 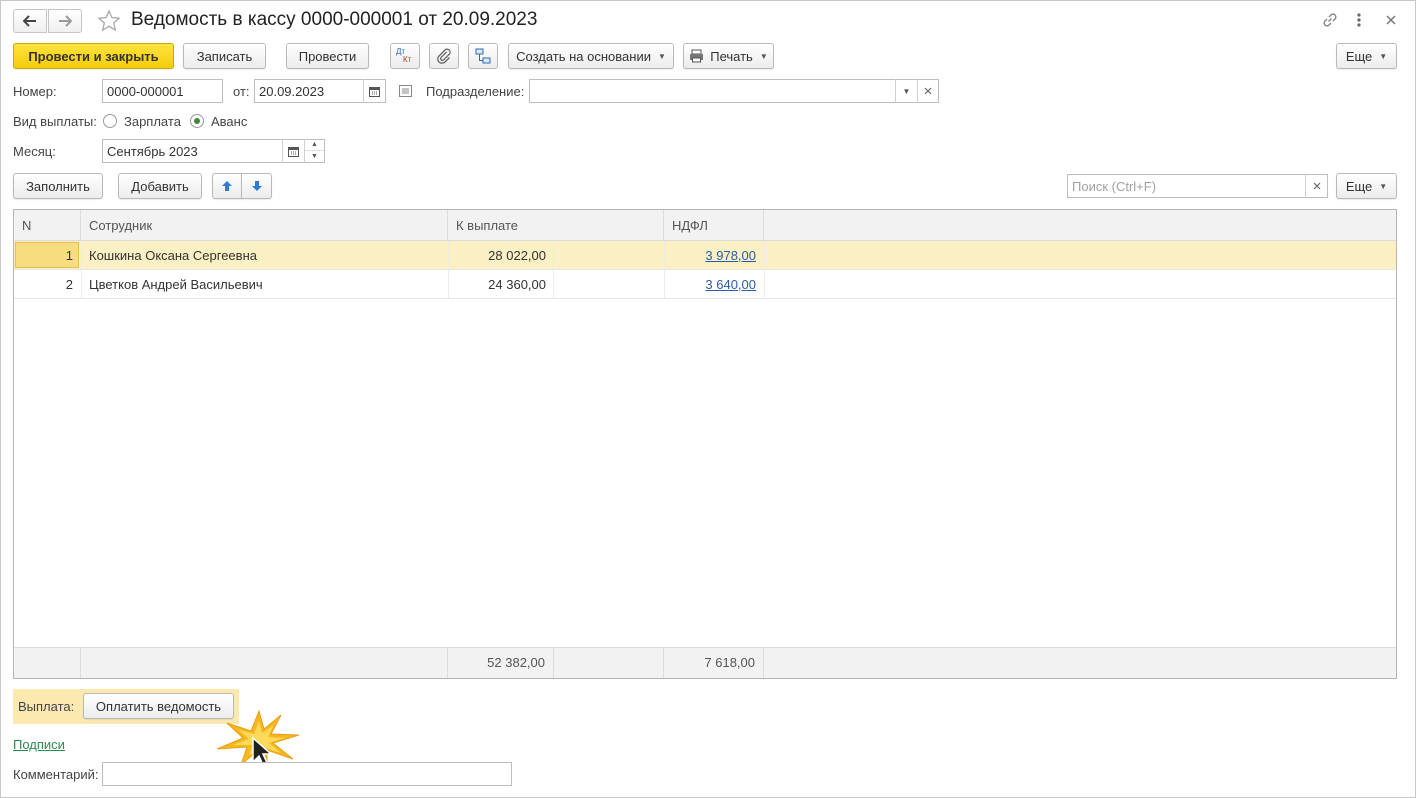 I want to click on number-label: Номер:, so click(x=35, y=91).